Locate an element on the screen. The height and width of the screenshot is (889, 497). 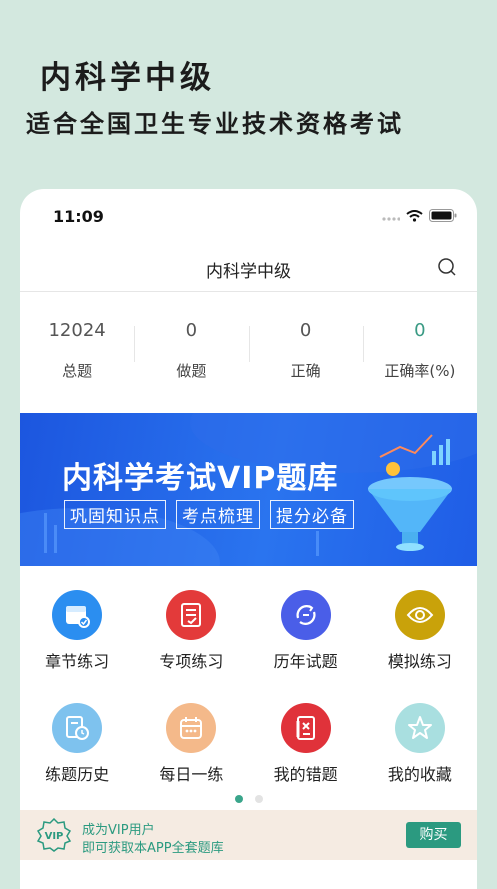
banner-tag: 巩固知识点 is located at coordinates (115, 514).